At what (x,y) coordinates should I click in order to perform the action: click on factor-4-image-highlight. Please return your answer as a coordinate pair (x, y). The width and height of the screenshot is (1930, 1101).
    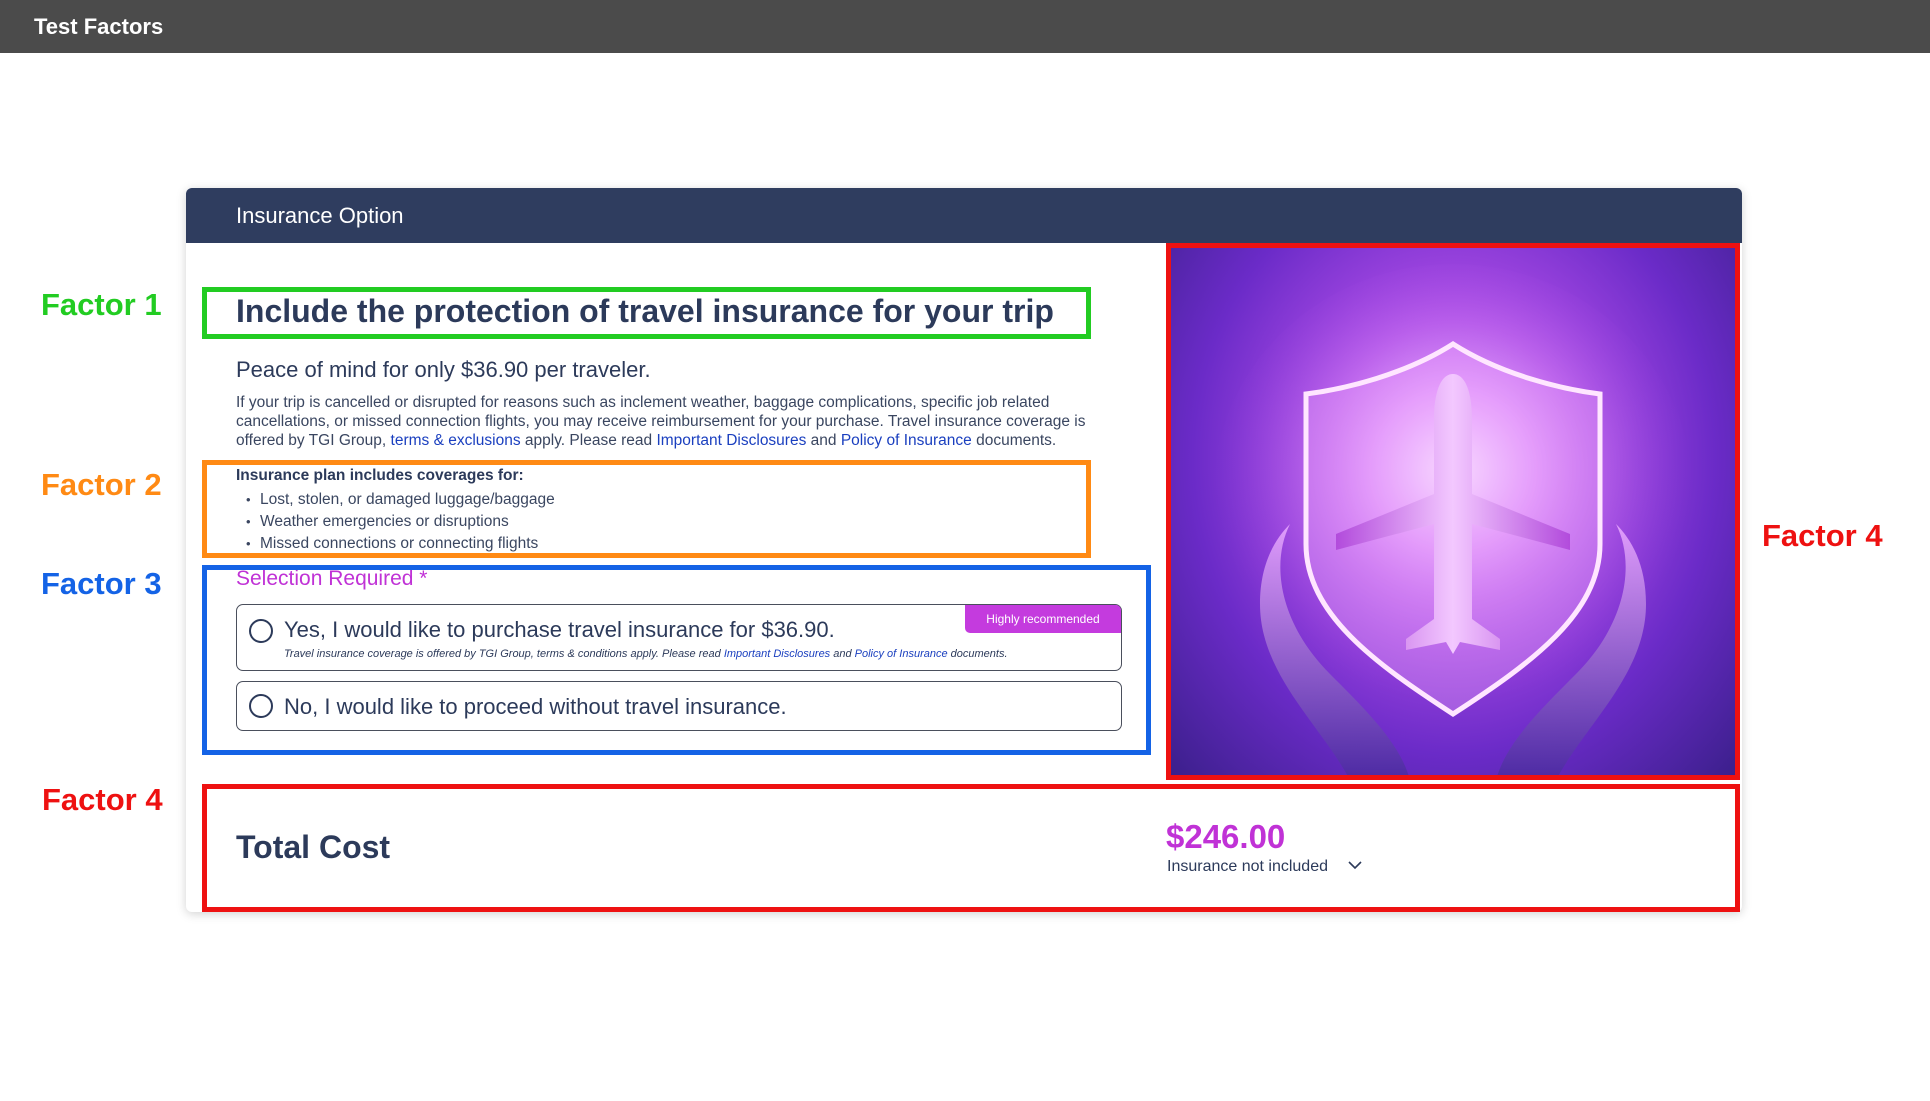
    Looking at the image, I should click on (1453, 511).